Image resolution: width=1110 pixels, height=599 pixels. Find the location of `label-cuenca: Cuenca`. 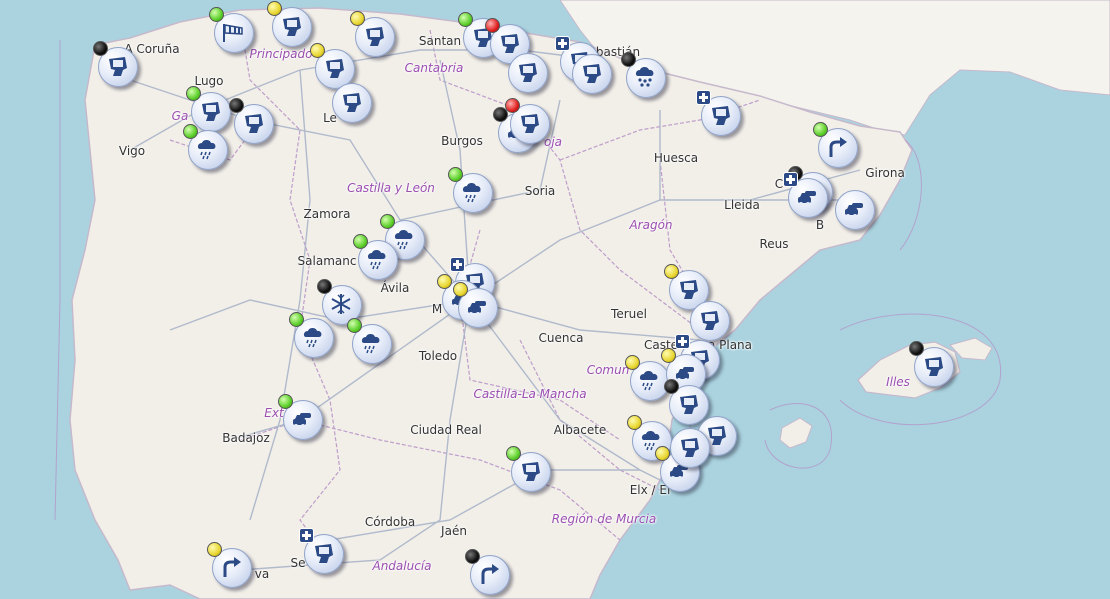

label-cuenca: Cuenca is located at coordinates (561, 338).